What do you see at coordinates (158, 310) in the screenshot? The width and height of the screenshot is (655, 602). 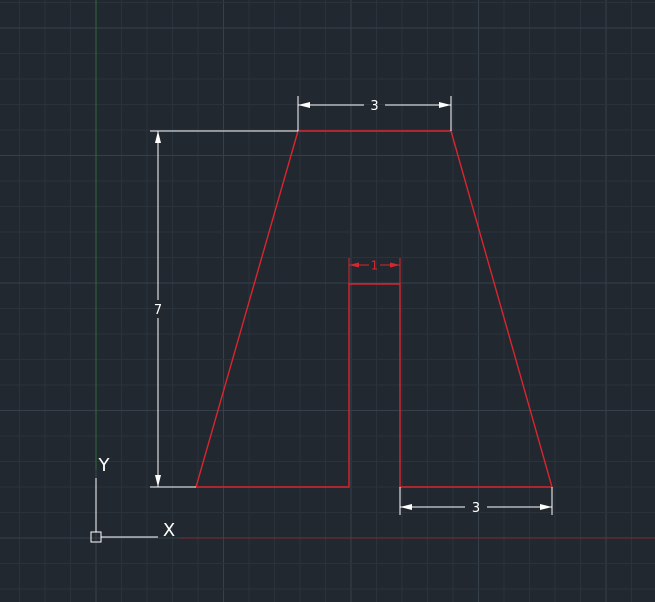 I see `dimension-height-text: 7` at bounding box center [158, 310].